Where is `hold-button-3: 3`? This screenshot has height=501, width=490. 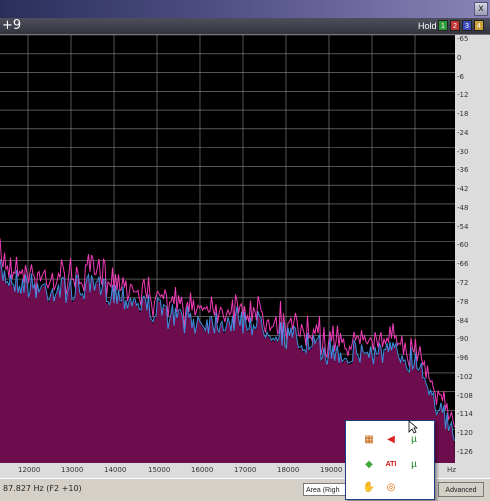
hold-button-3: 3 is located at coordinates (467, 25).